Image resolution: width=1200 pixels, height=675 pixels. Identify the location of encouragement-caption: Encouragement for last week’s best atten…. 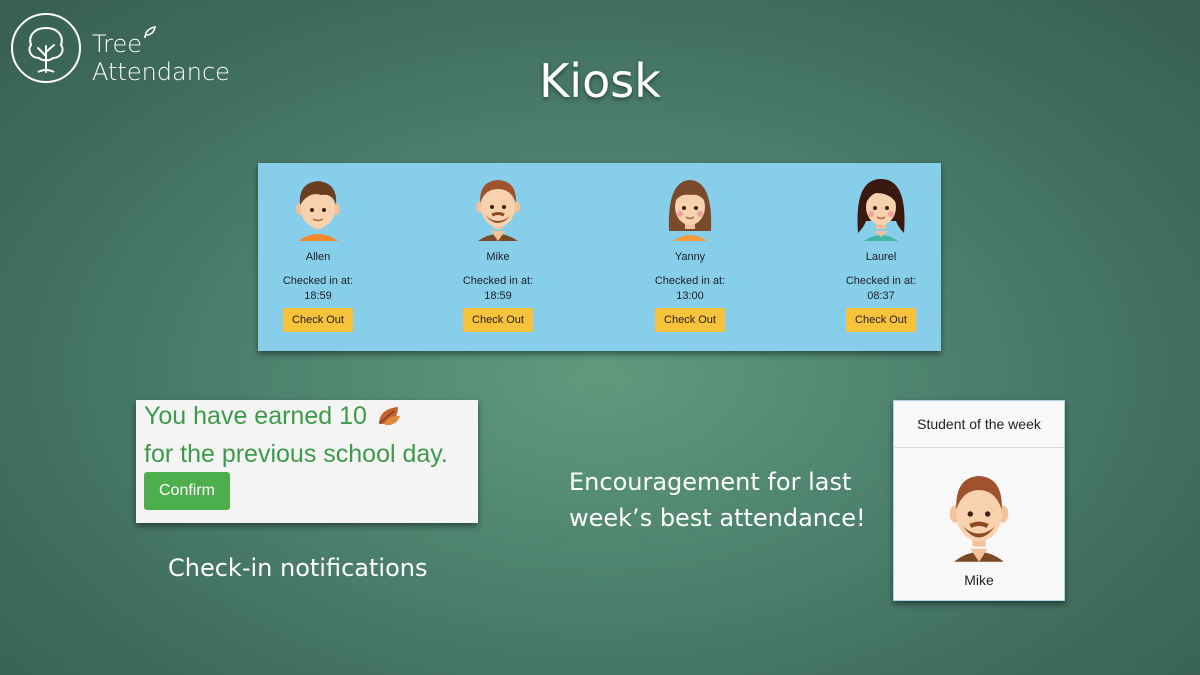
(717, 500).